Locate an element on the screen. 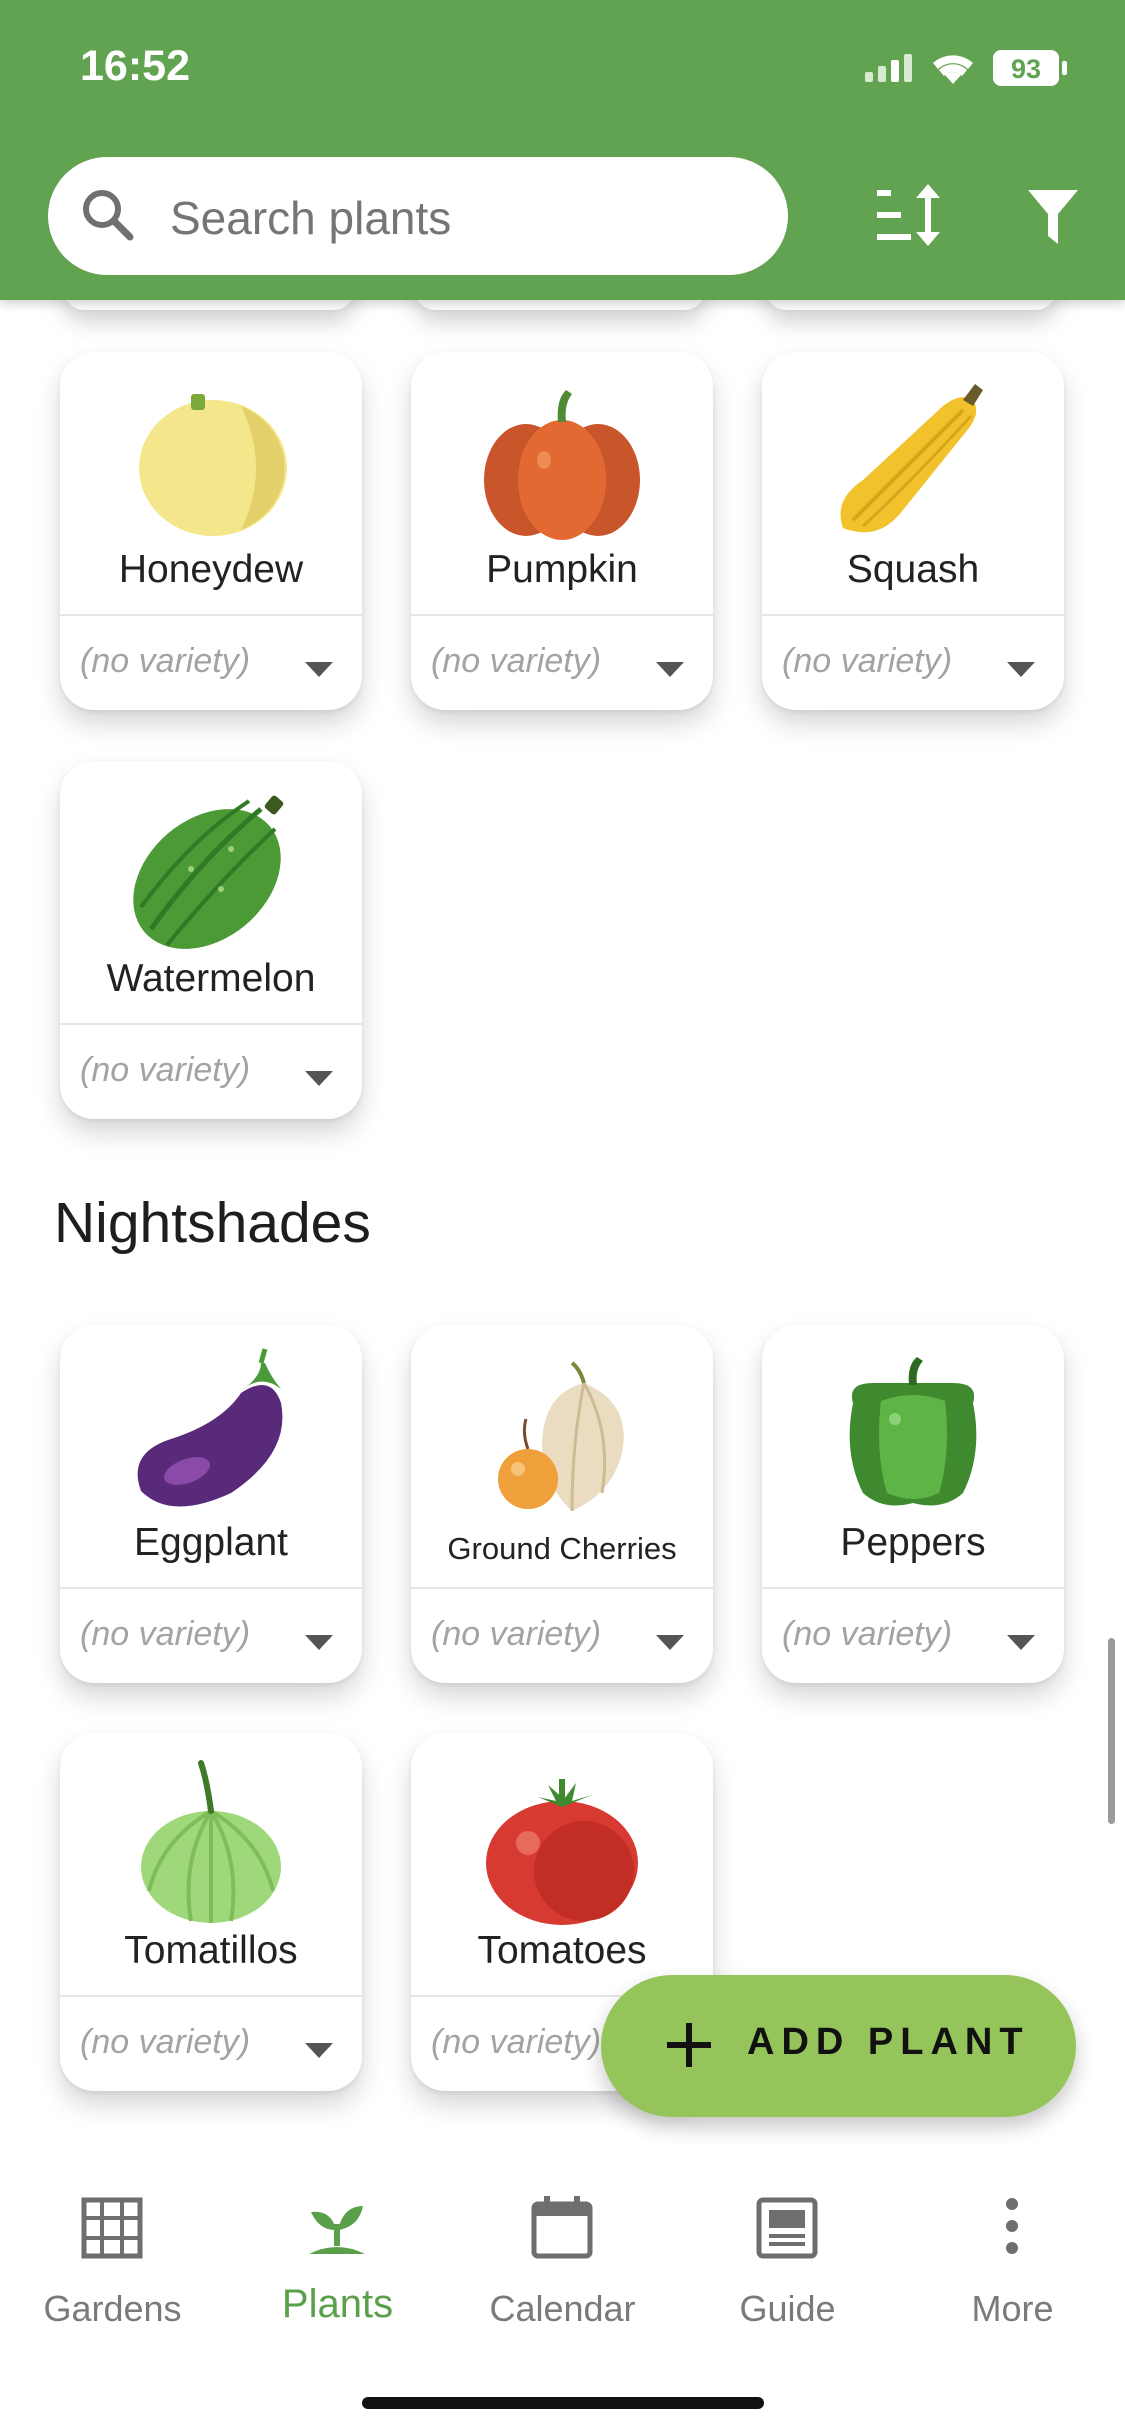 The width and height of the screenshot is (1125, 2436). plant-card-pumpkin: Pumpkin (no variety) is located at coordinates (562, 531).